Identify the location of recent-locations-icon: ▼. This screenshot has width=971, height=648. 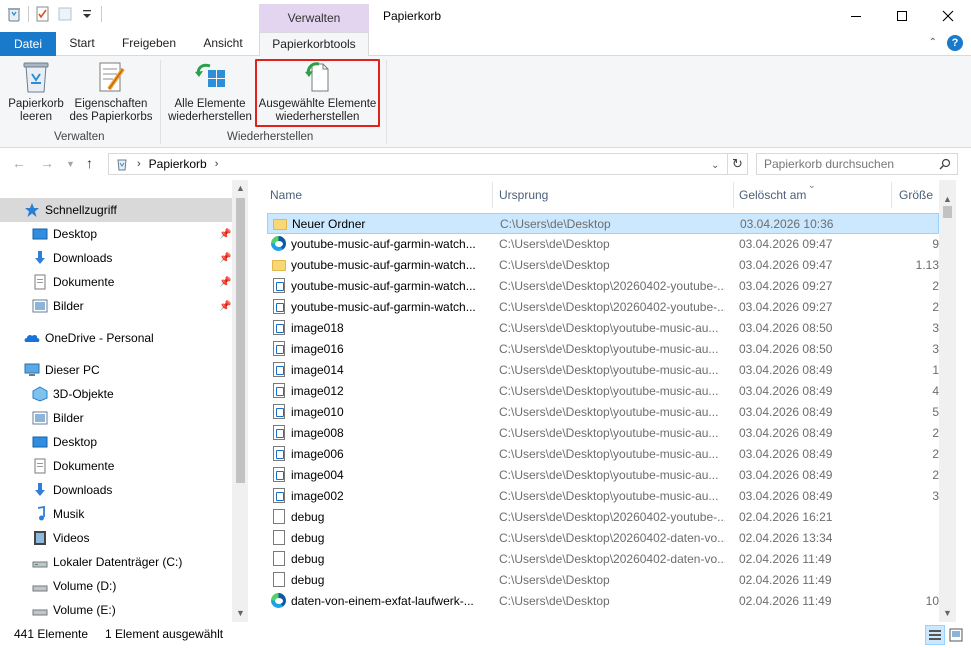
(70, 164).